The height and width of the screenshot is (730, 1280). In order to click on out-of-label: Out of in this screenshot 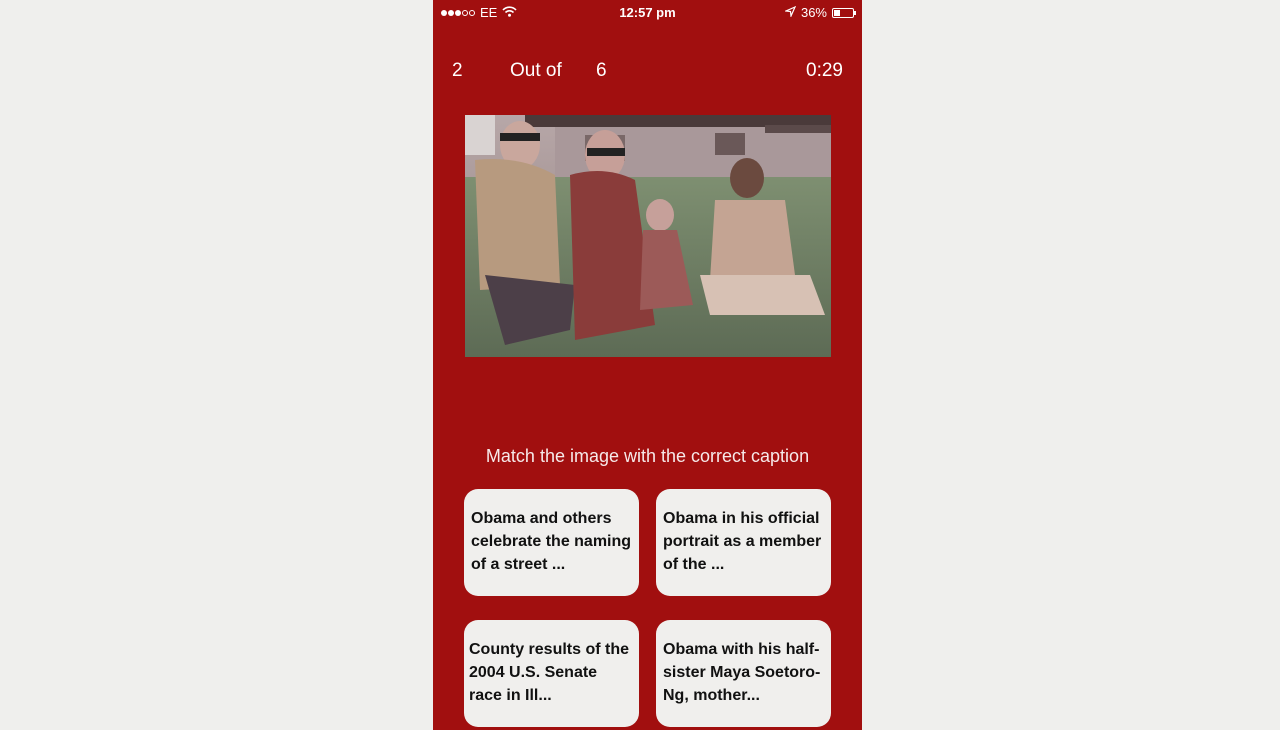, I will do `click(536, 70)`.